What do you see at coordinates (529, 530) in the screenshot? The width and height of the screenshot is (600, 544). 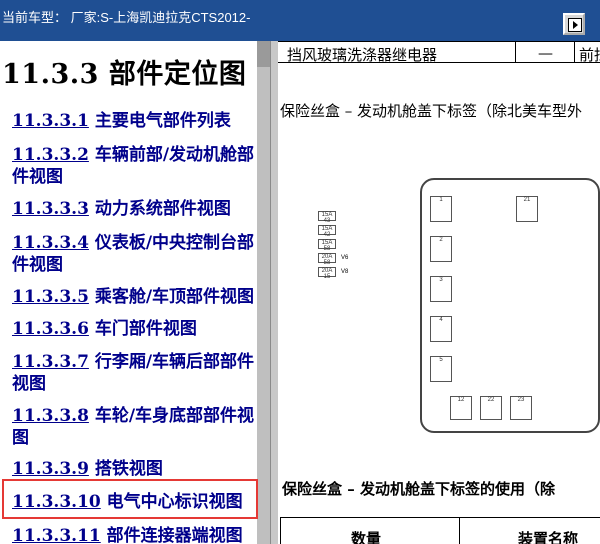 I see `table-header-cell: 装置名称` at bounding box center [529, 530].